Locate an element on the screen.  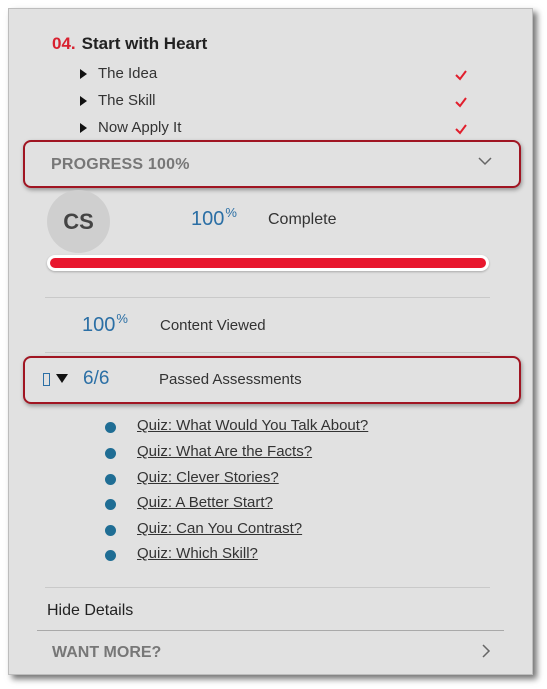
want-more-link: WANT MORE? is located at coordinates (106, 653).